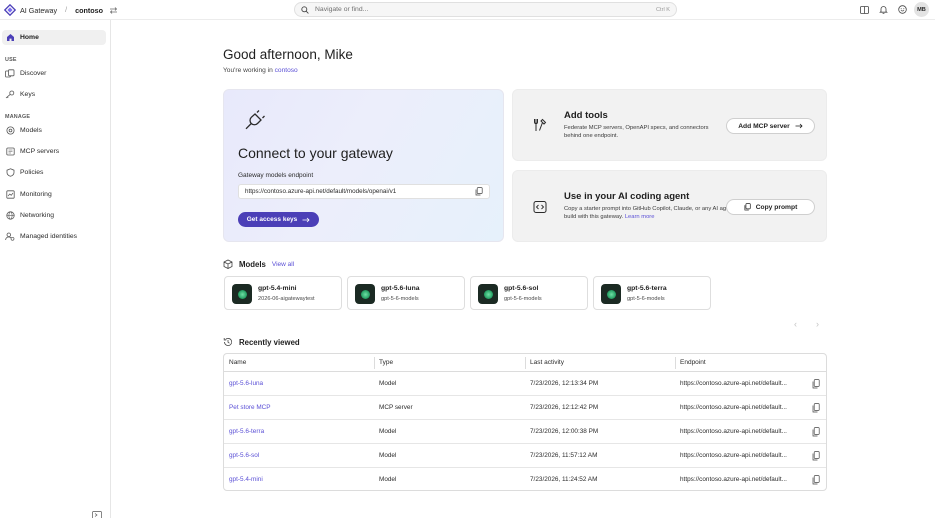 The image size is (935, 518). I want to click on brand: AI Gateway / contoso, so click(61, 10).